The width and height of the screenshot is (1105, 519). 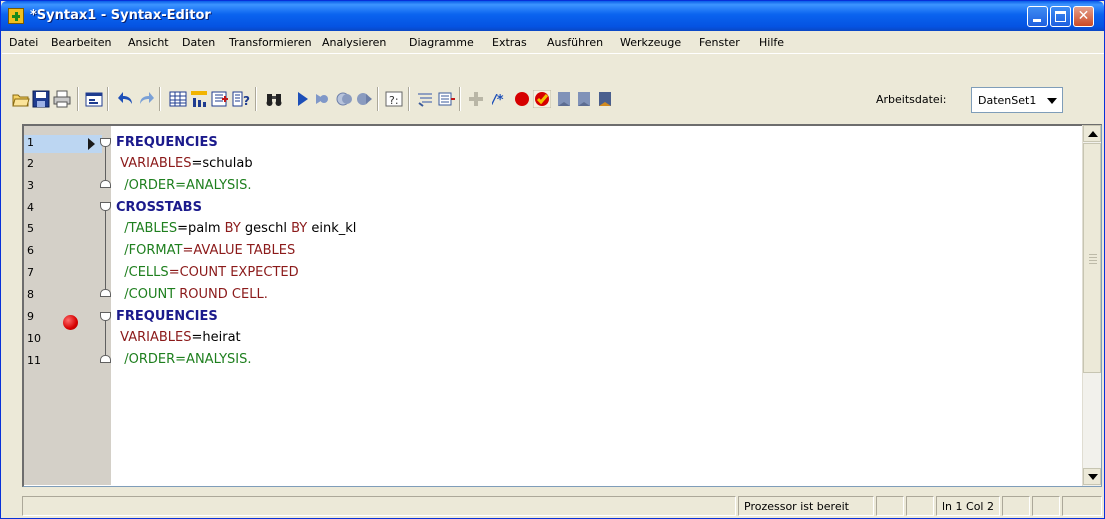 What do you see at coordinates (321, 99) in the screenshot?
I see `step-icon` at bounding box center [321, 99].